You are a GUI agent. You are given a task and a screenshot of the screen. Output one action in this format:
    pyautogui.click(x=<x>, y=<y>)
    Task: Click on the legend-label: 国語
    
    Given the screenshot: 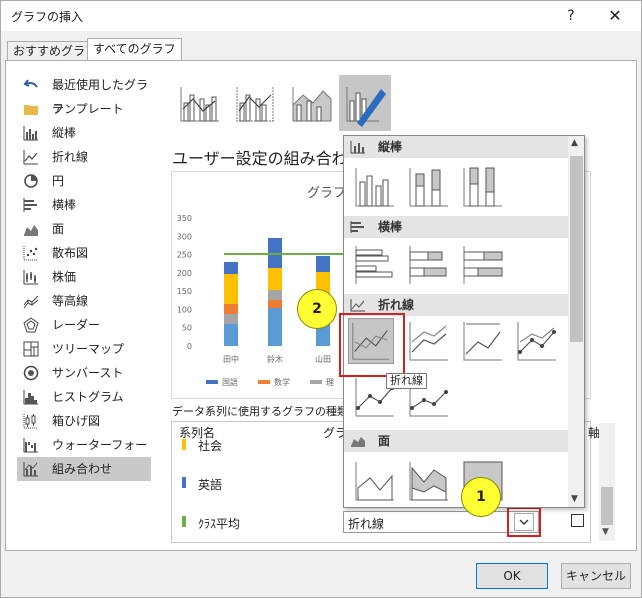 What is the action you would take?
    pyautogui.click(x=230, y=382)
    